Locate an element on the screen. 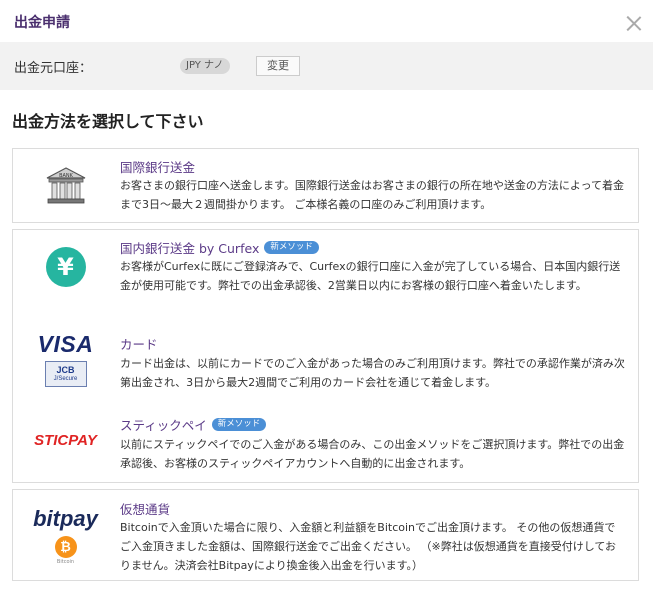 Image resolution: width=653 pixels, height=595 pixels. visa-logo: VISA is located at coordinates (65, 344).